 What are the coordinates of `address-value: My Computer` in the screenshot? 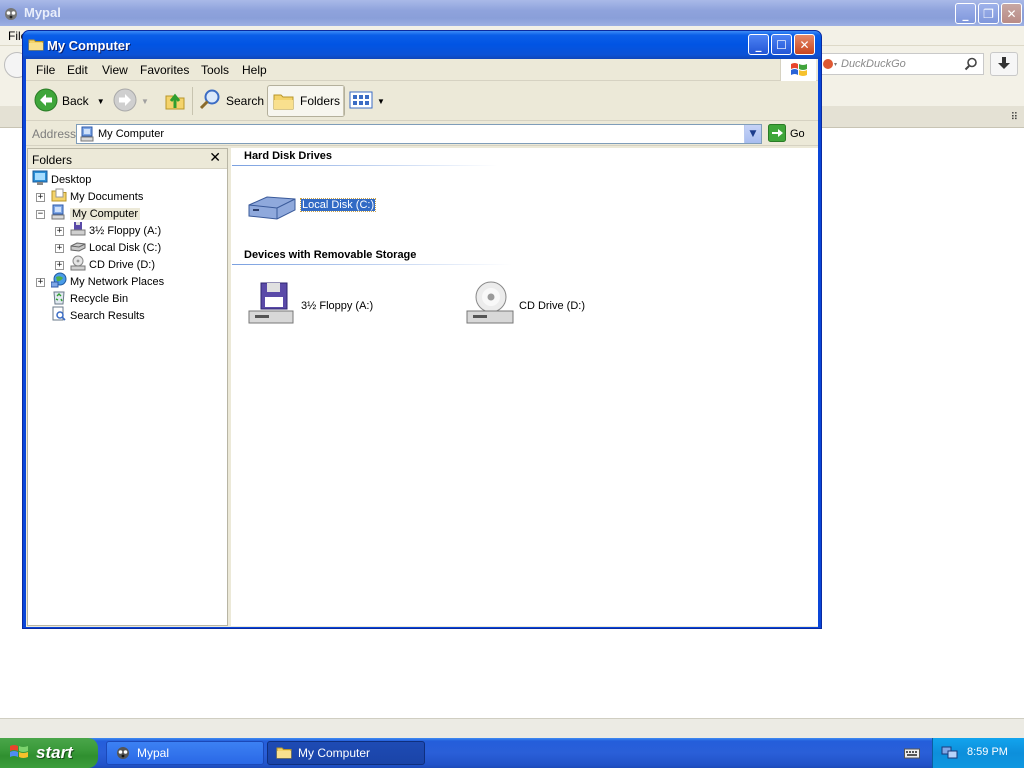 It's located at (131, 134).